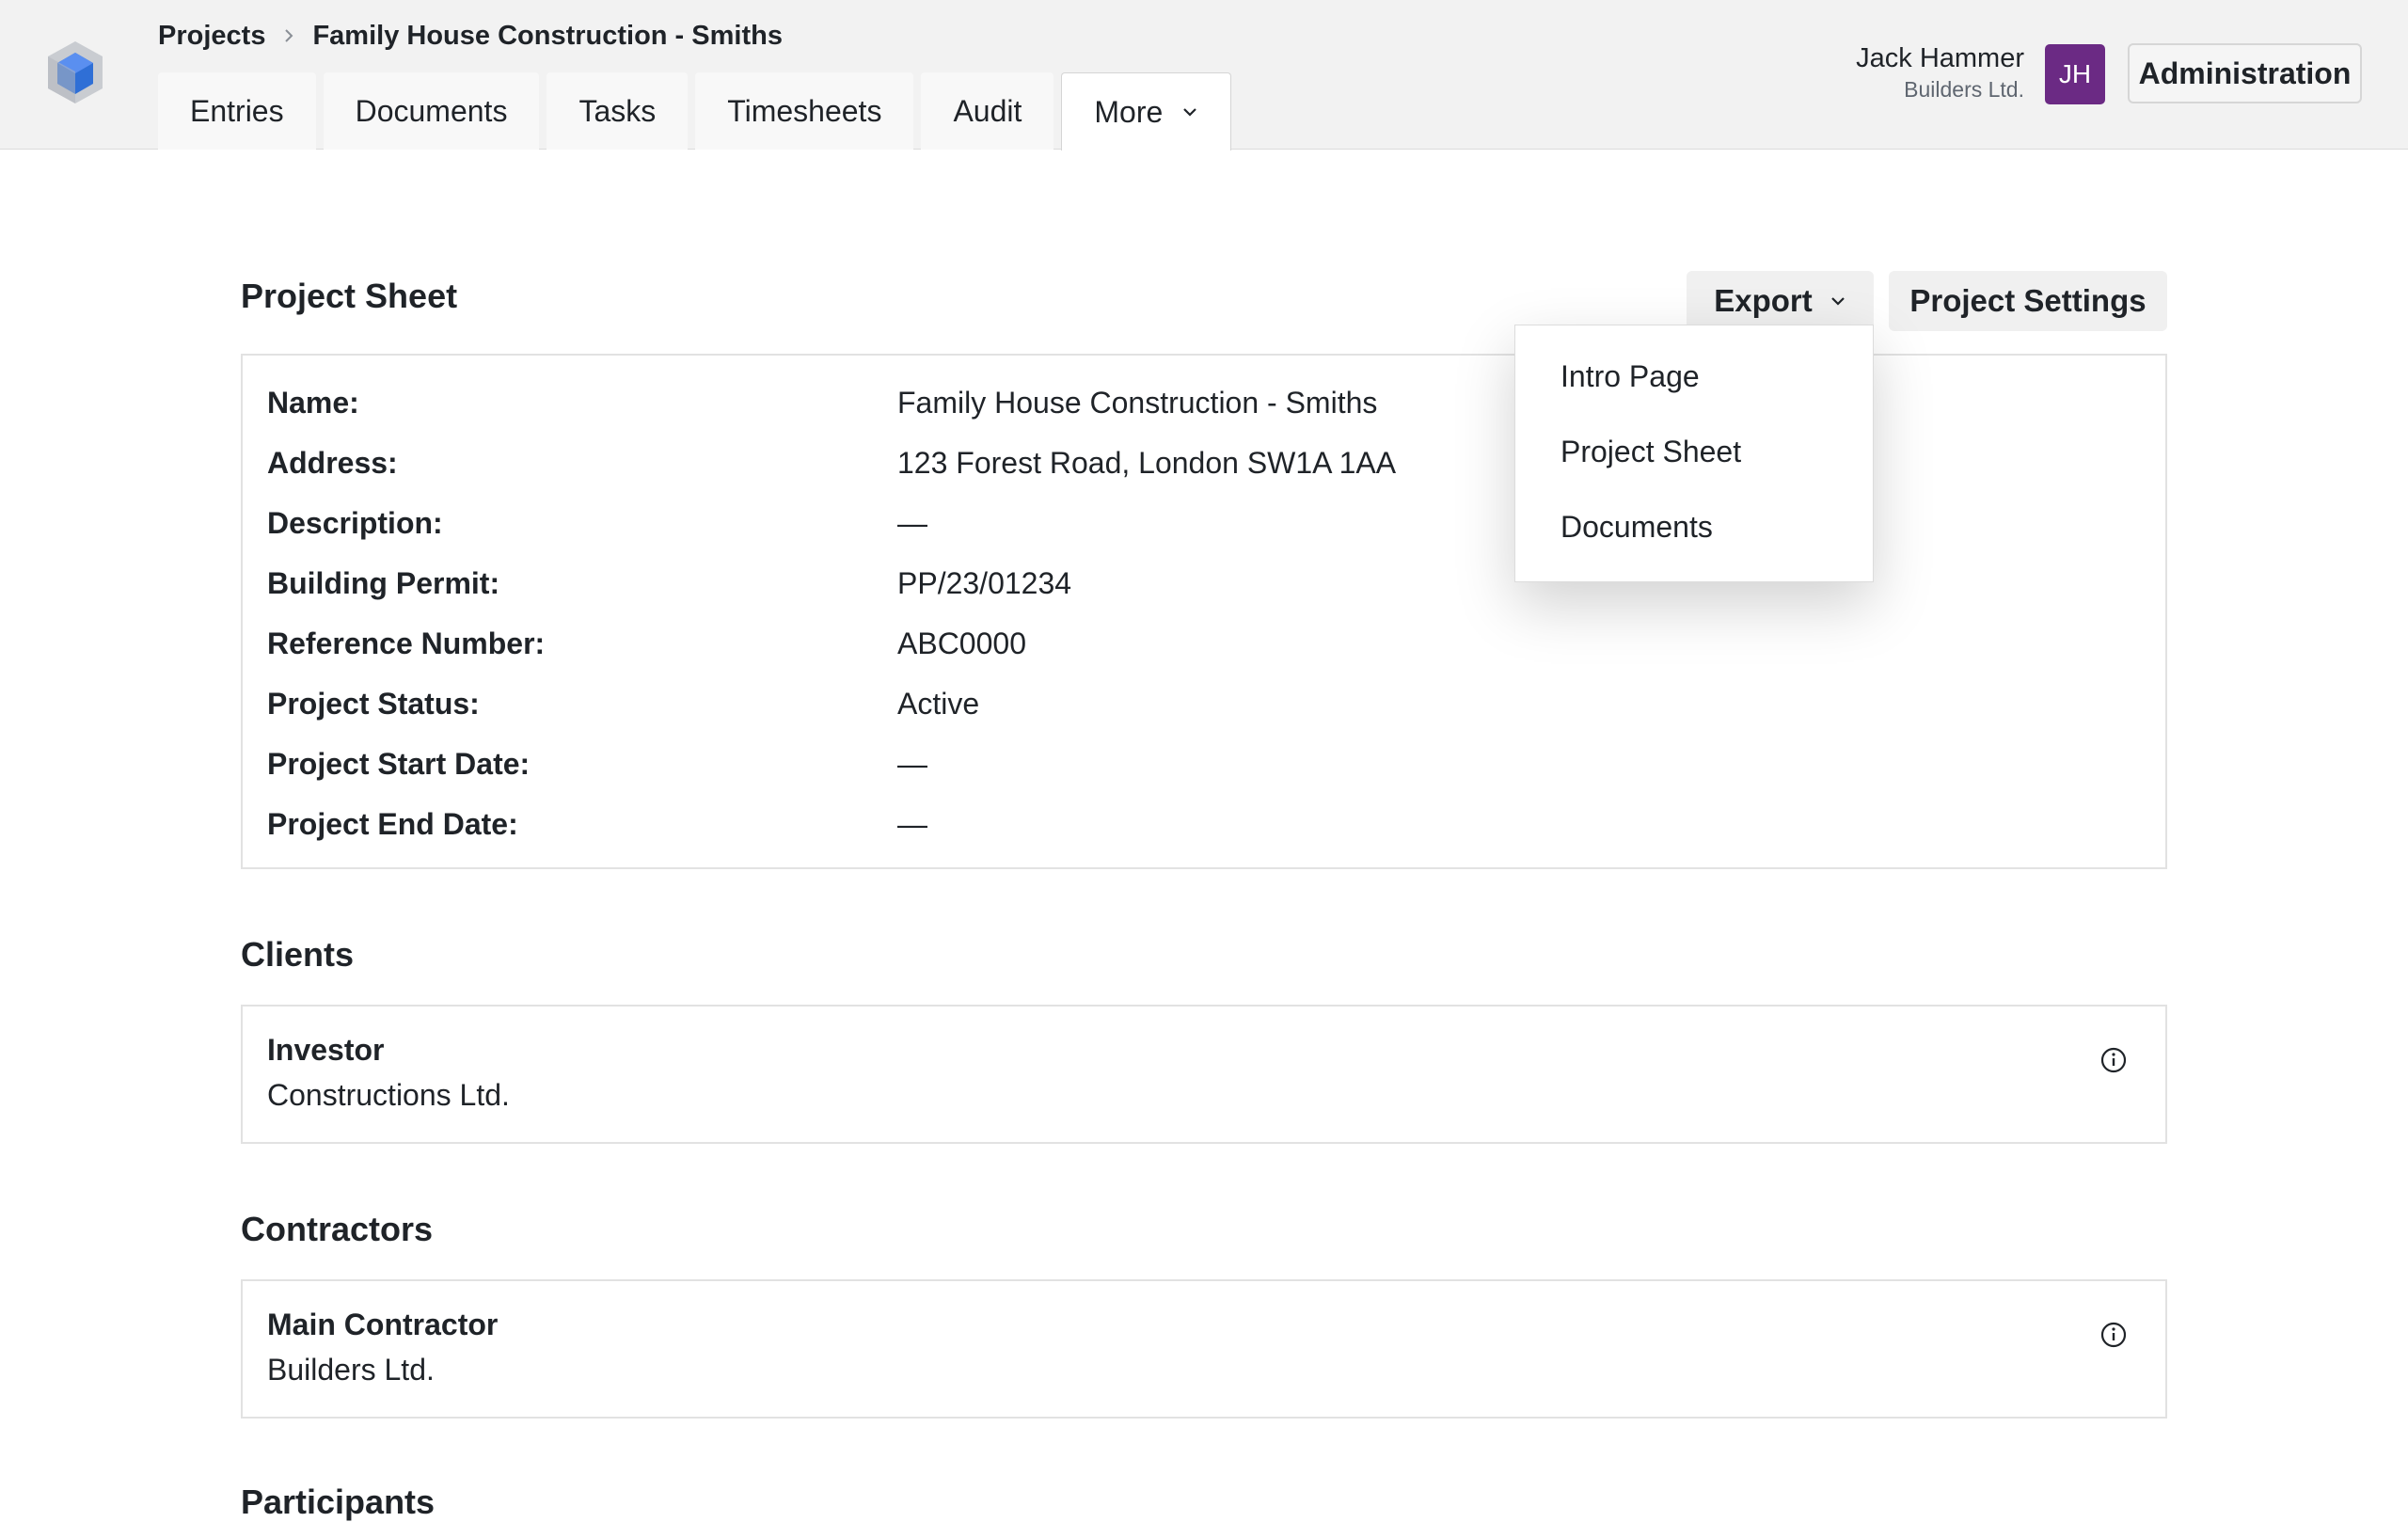  I want to click on tab-tasks: Tasks, so click(618, 111).